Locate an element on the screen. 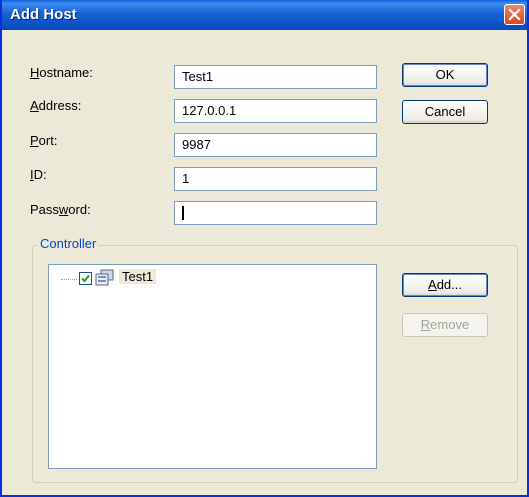 The width and height of the screenshot is (529, 497). port-field: 9987 is located at coordinates (275, 145).